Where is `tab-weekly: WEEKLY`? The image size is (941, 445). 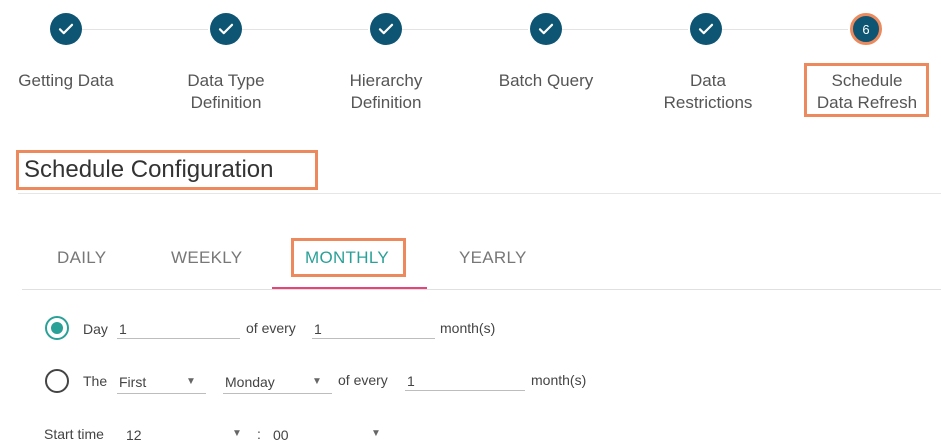
tab-weekly: WEEKLY is located at coordinates (206, 258).